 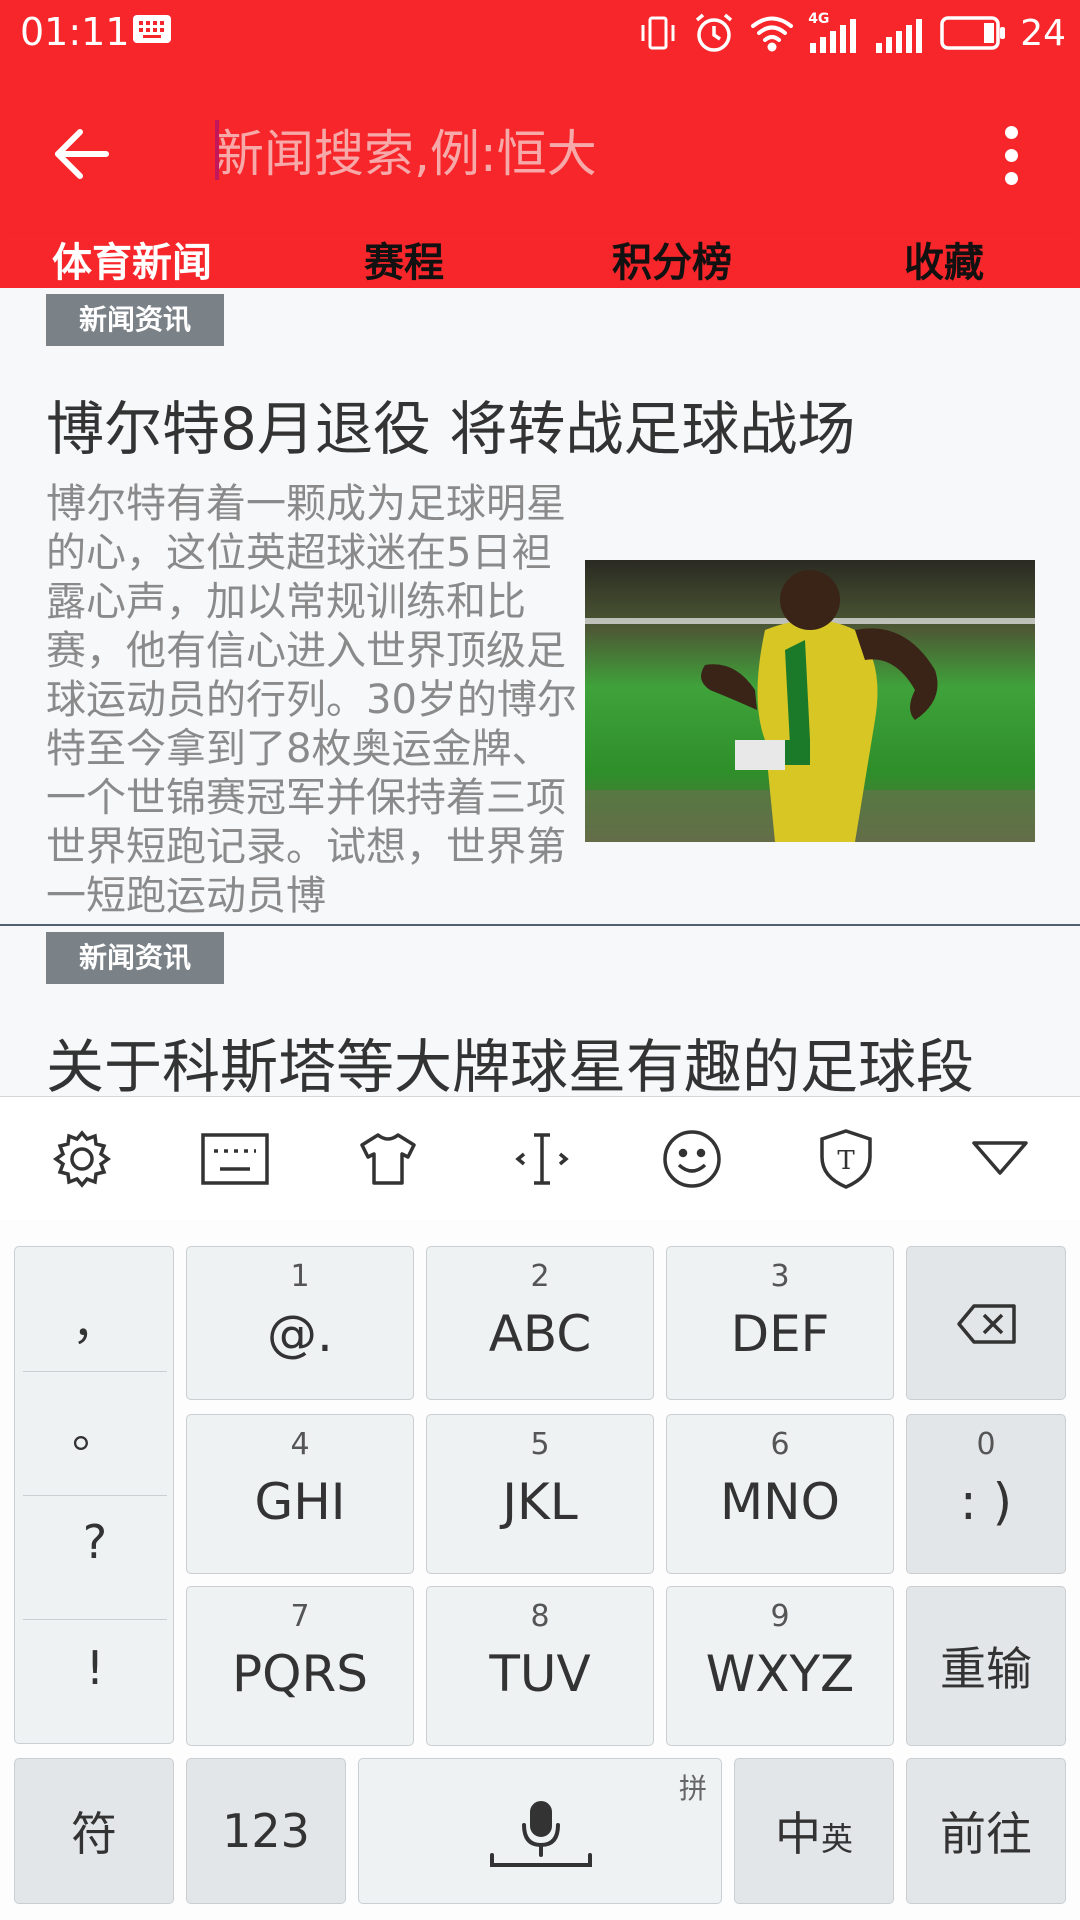 I want to click on key-number: 2, so click(x=540, y=1276).